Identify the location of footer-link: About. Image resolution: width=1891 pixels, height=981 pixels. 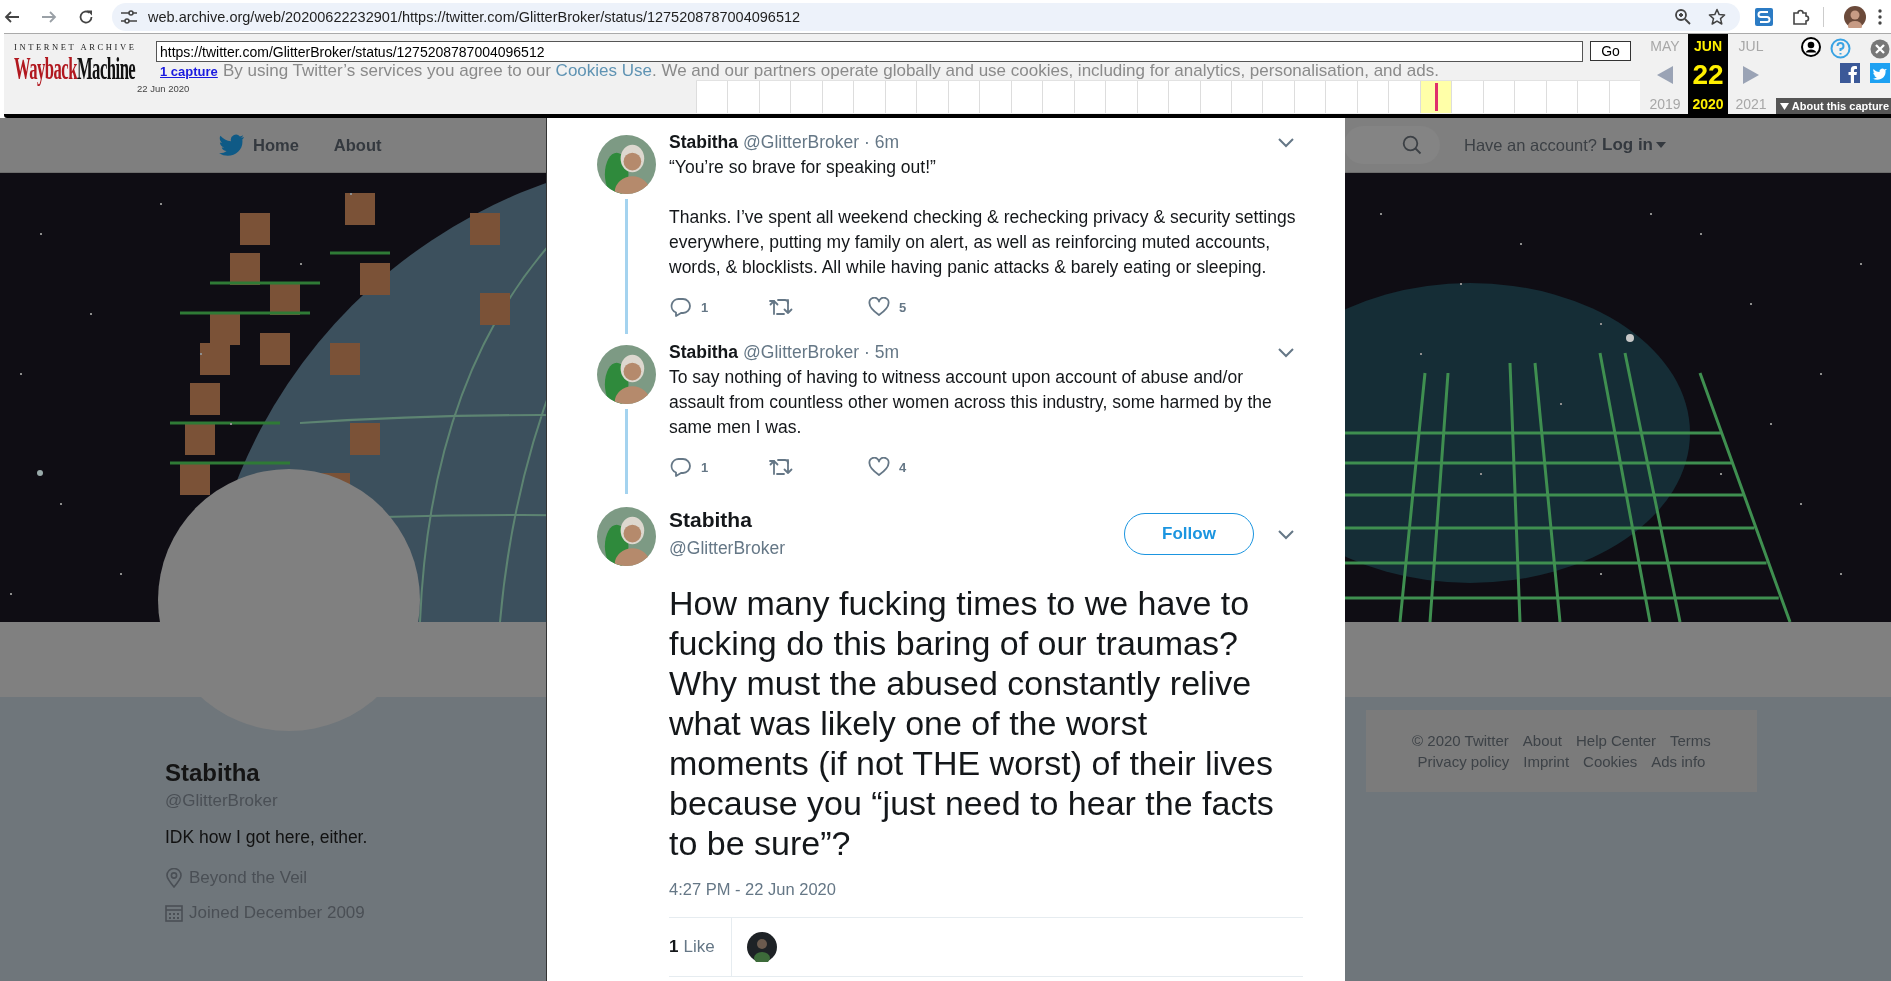
(1542, 740).